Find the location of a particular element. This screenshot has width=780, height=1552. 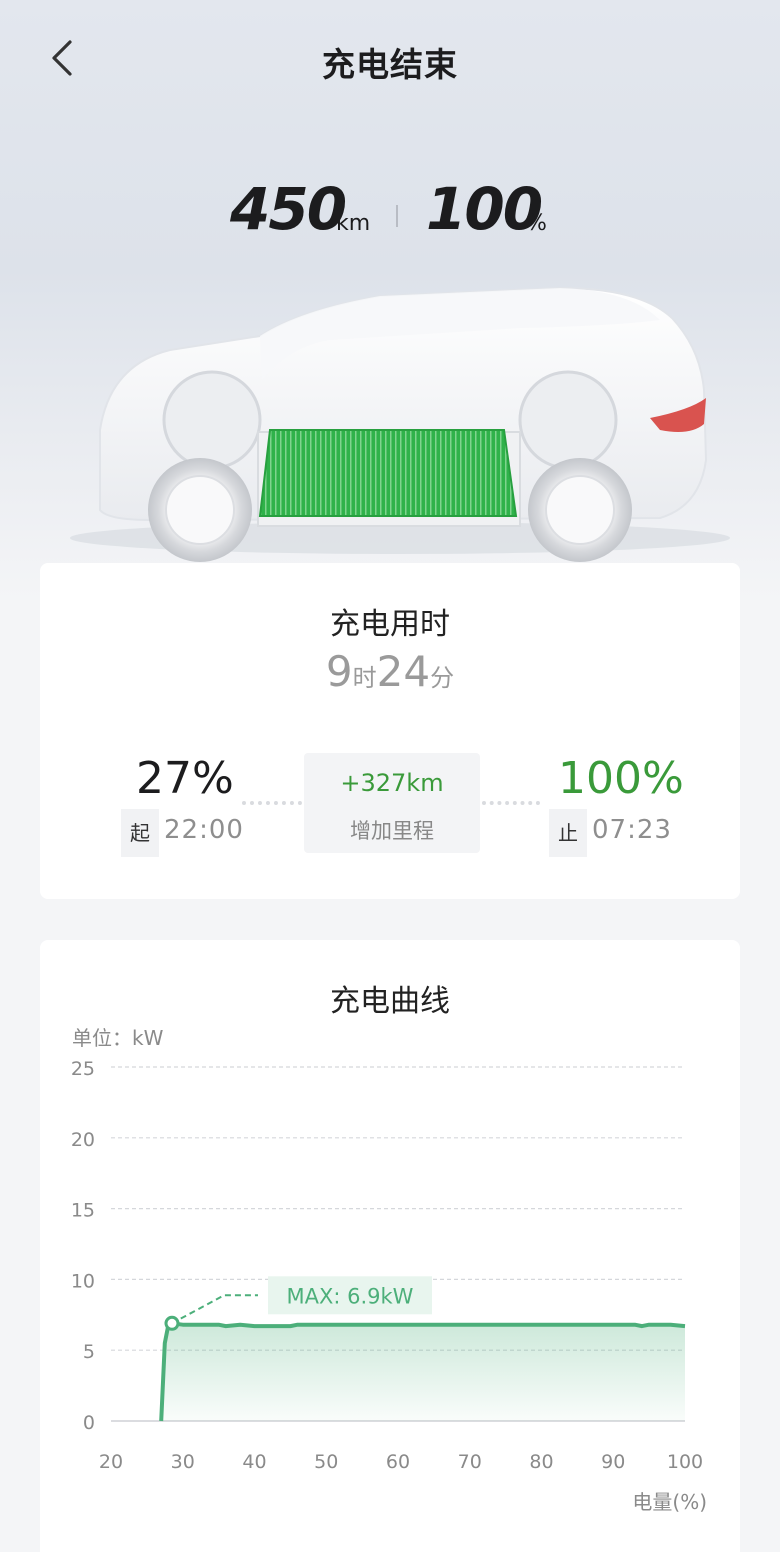

max-leader-line is located at coordinates (214, 1309).